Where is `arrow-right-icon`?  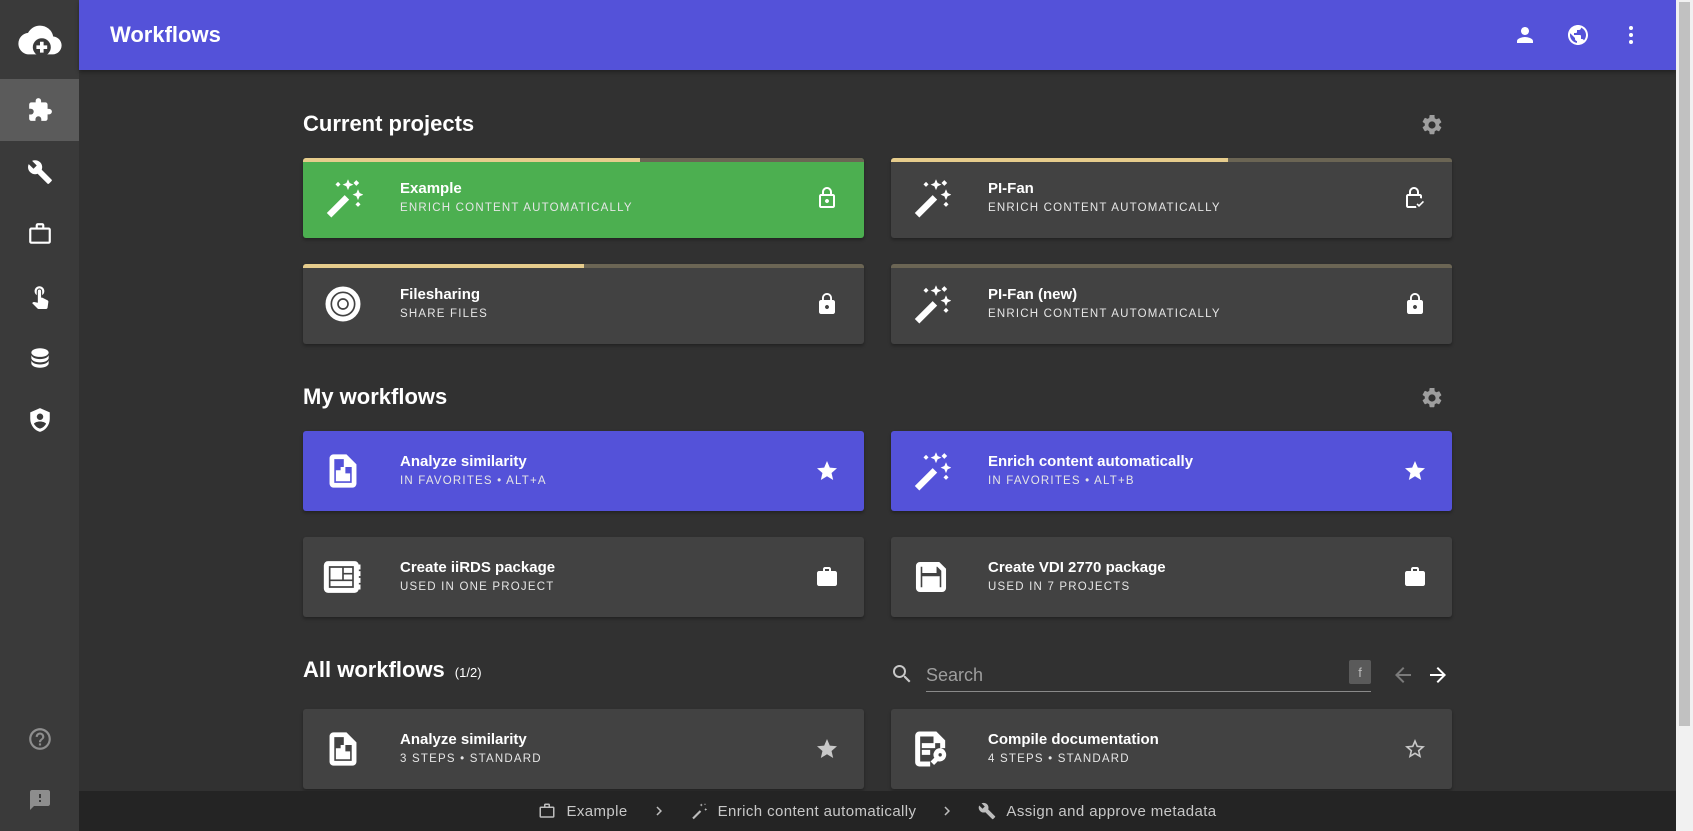 arrow-right-icon is located at coordinates (1438, 675).